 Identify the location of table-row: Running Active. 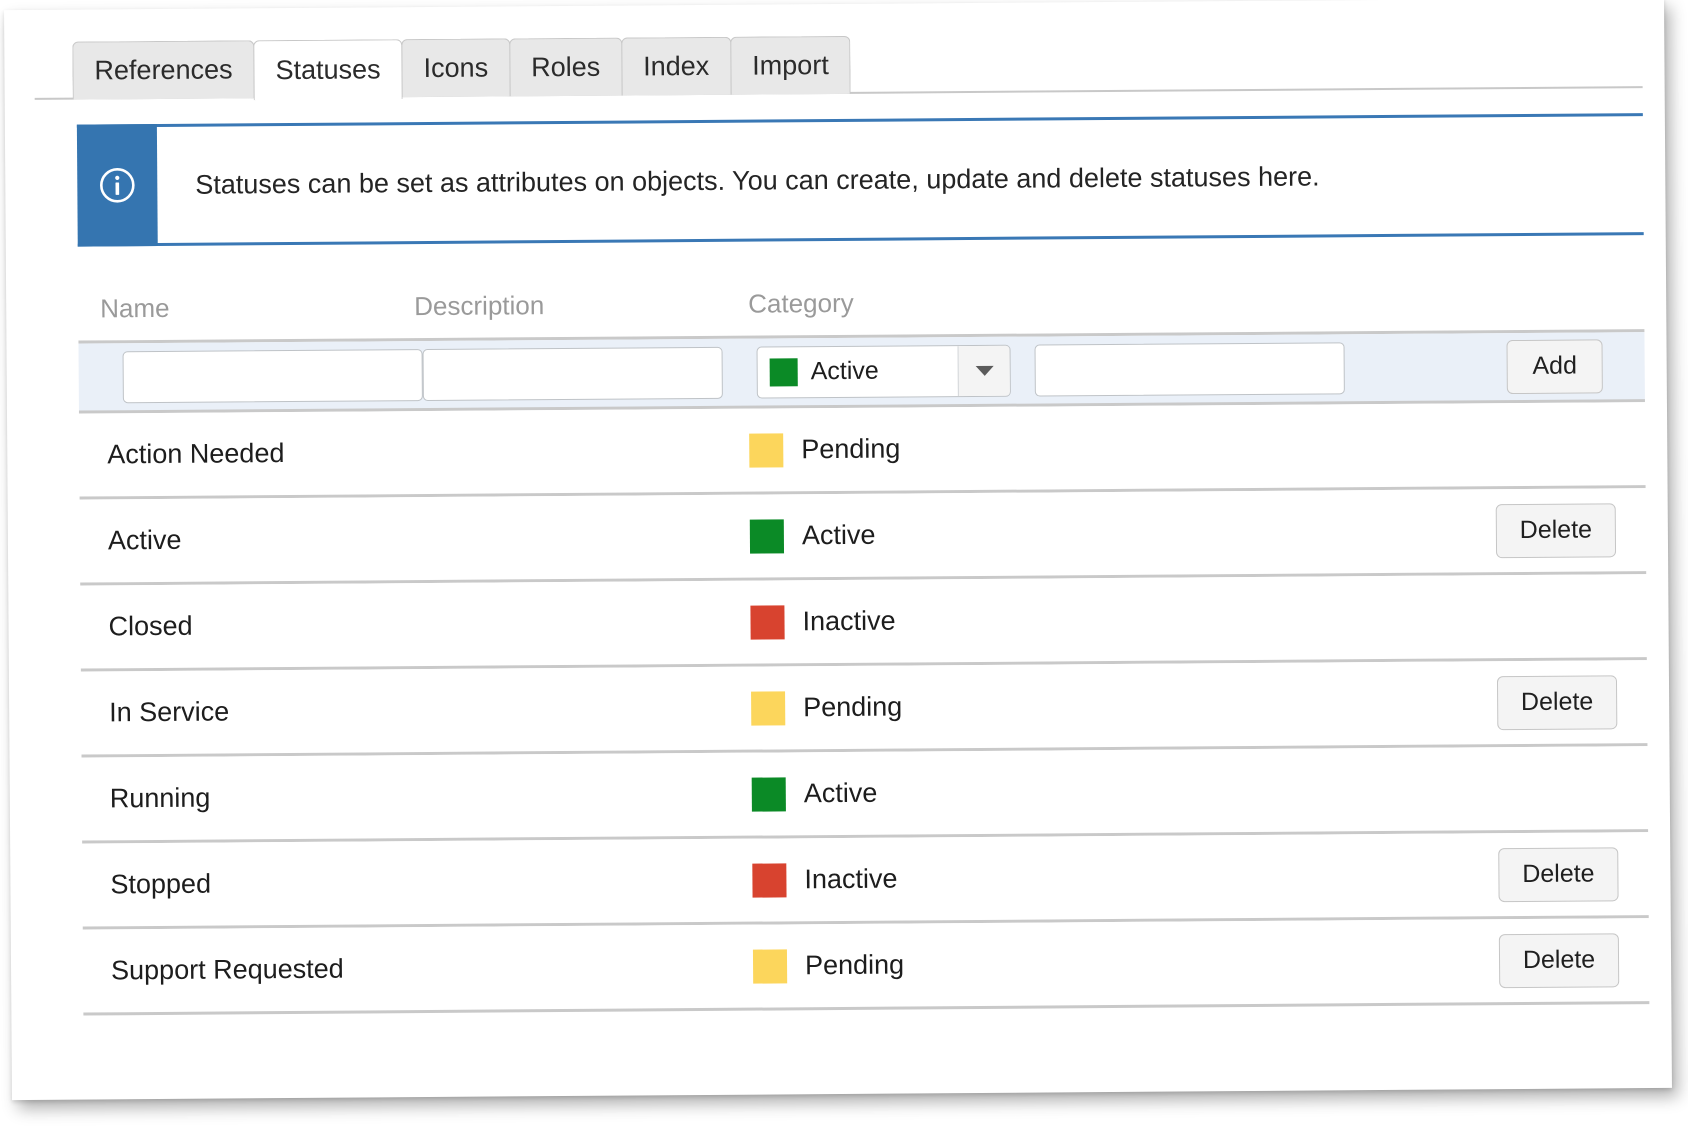
(865, 795).